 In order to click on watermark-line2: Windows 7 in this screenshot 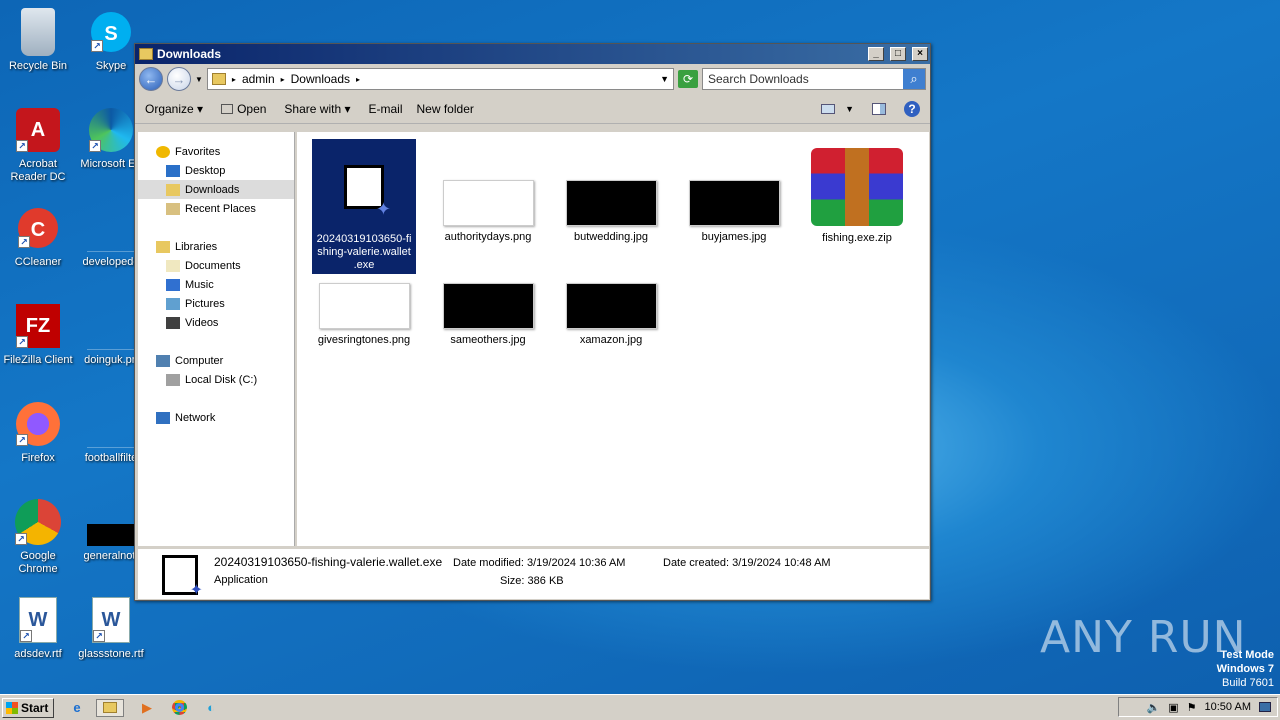, I will do `click(1245, 669)`.